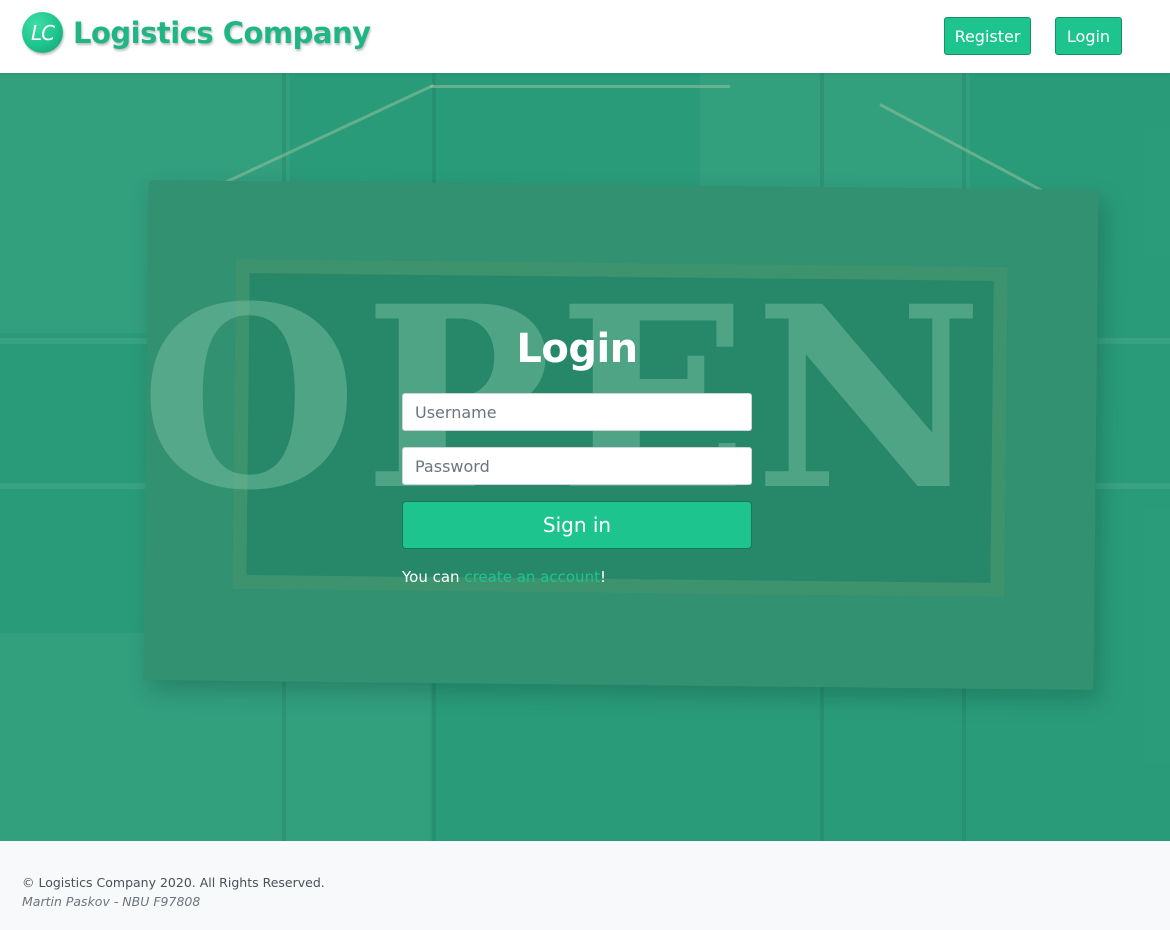 The image size is (1170, 930). What do you see at coordinates (111, 901) in the screenshot?
I see `author-text: Martin Paskov - NBU F97808` at bounding box center [111, 901].